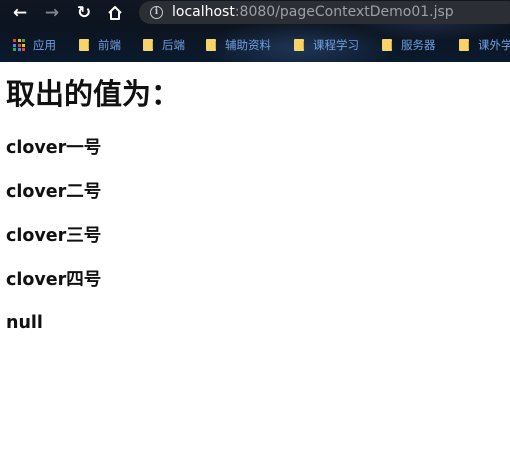  I want to click on bookmark-frontend: 前端, so click(100, 45).